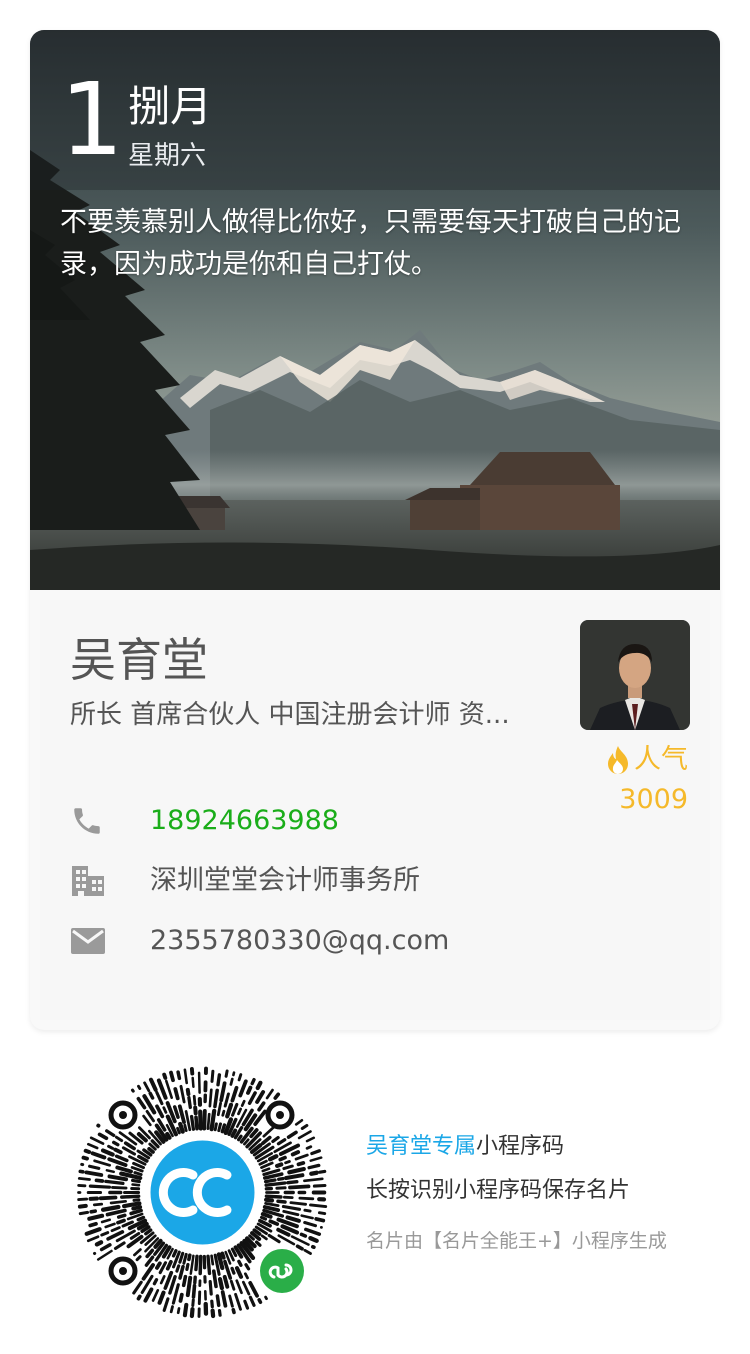 This screenshot has height=1354, width=750. Describe the element at coordinates (299, 941) in the screenshot. I see `email-address: 2355780330@qq.com` at that location.